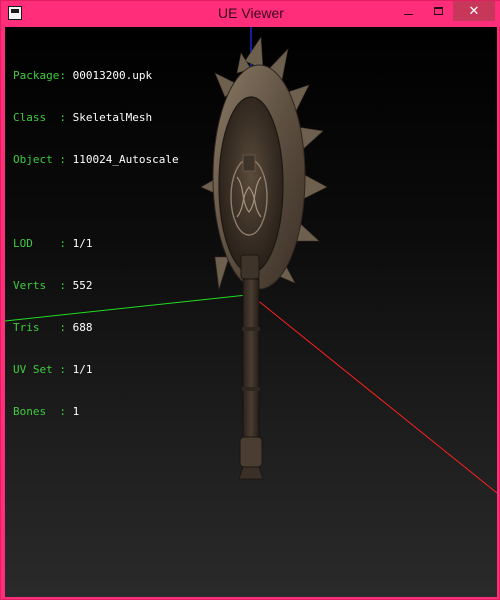 The image size is (500, 600). What do you see at coordinates (53, 243) in the screenshot?
I see `info-lod: LOD : 1/1` at bounding box center [53, 243].